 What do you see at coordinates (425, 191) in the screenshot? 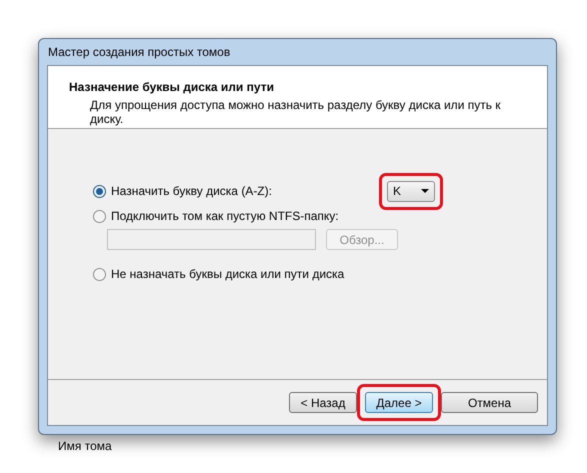
I see `caret-icon` at bounding box center [425, 191].